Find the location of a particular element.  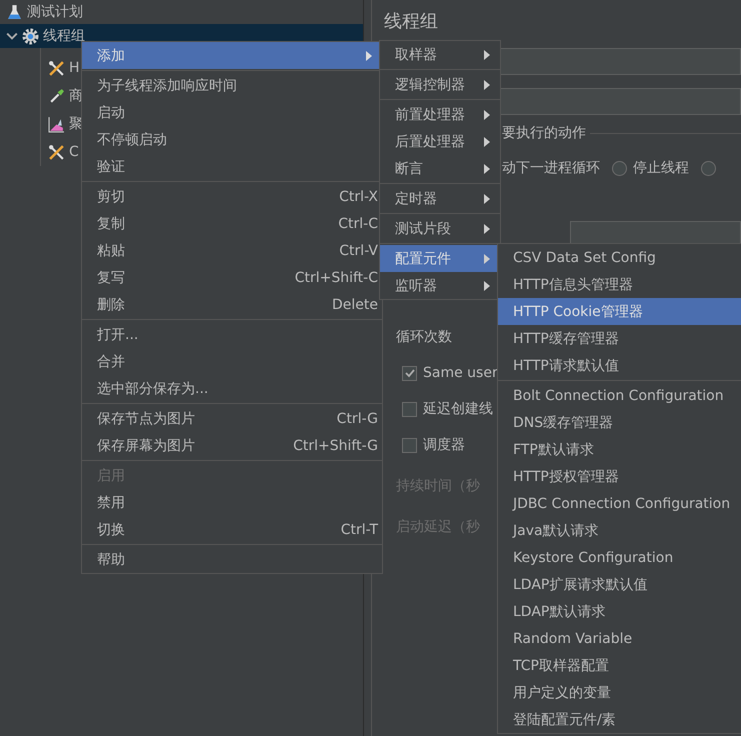

group-legend: 要执行的动作 is located at coordinates (544, 133).